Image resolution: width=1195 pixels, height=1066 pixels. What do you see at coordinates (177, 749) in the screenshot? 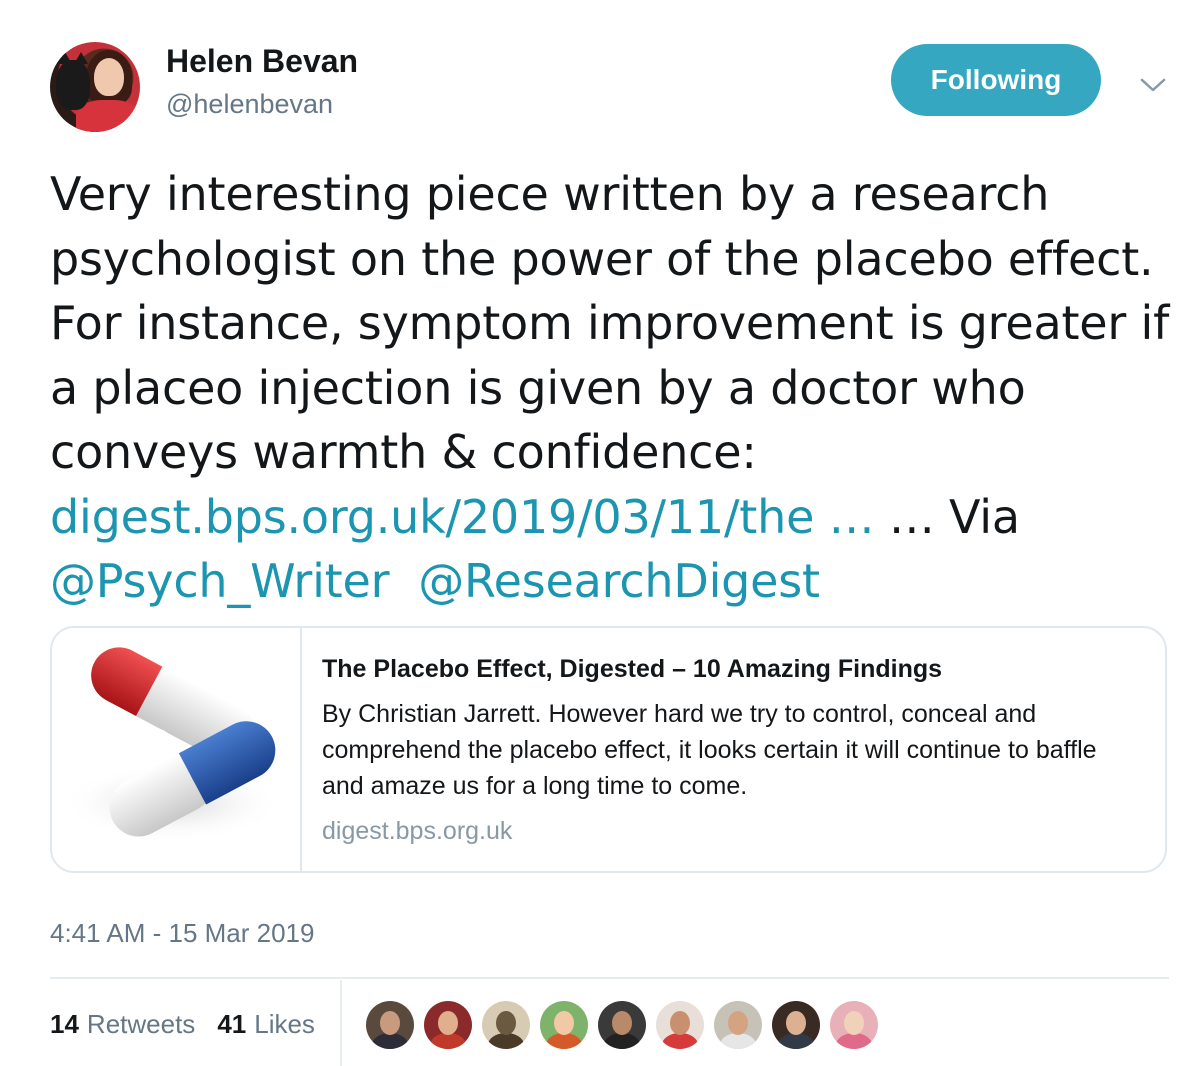
I see `pill-capsules-image` at bounding box center [177, 749].